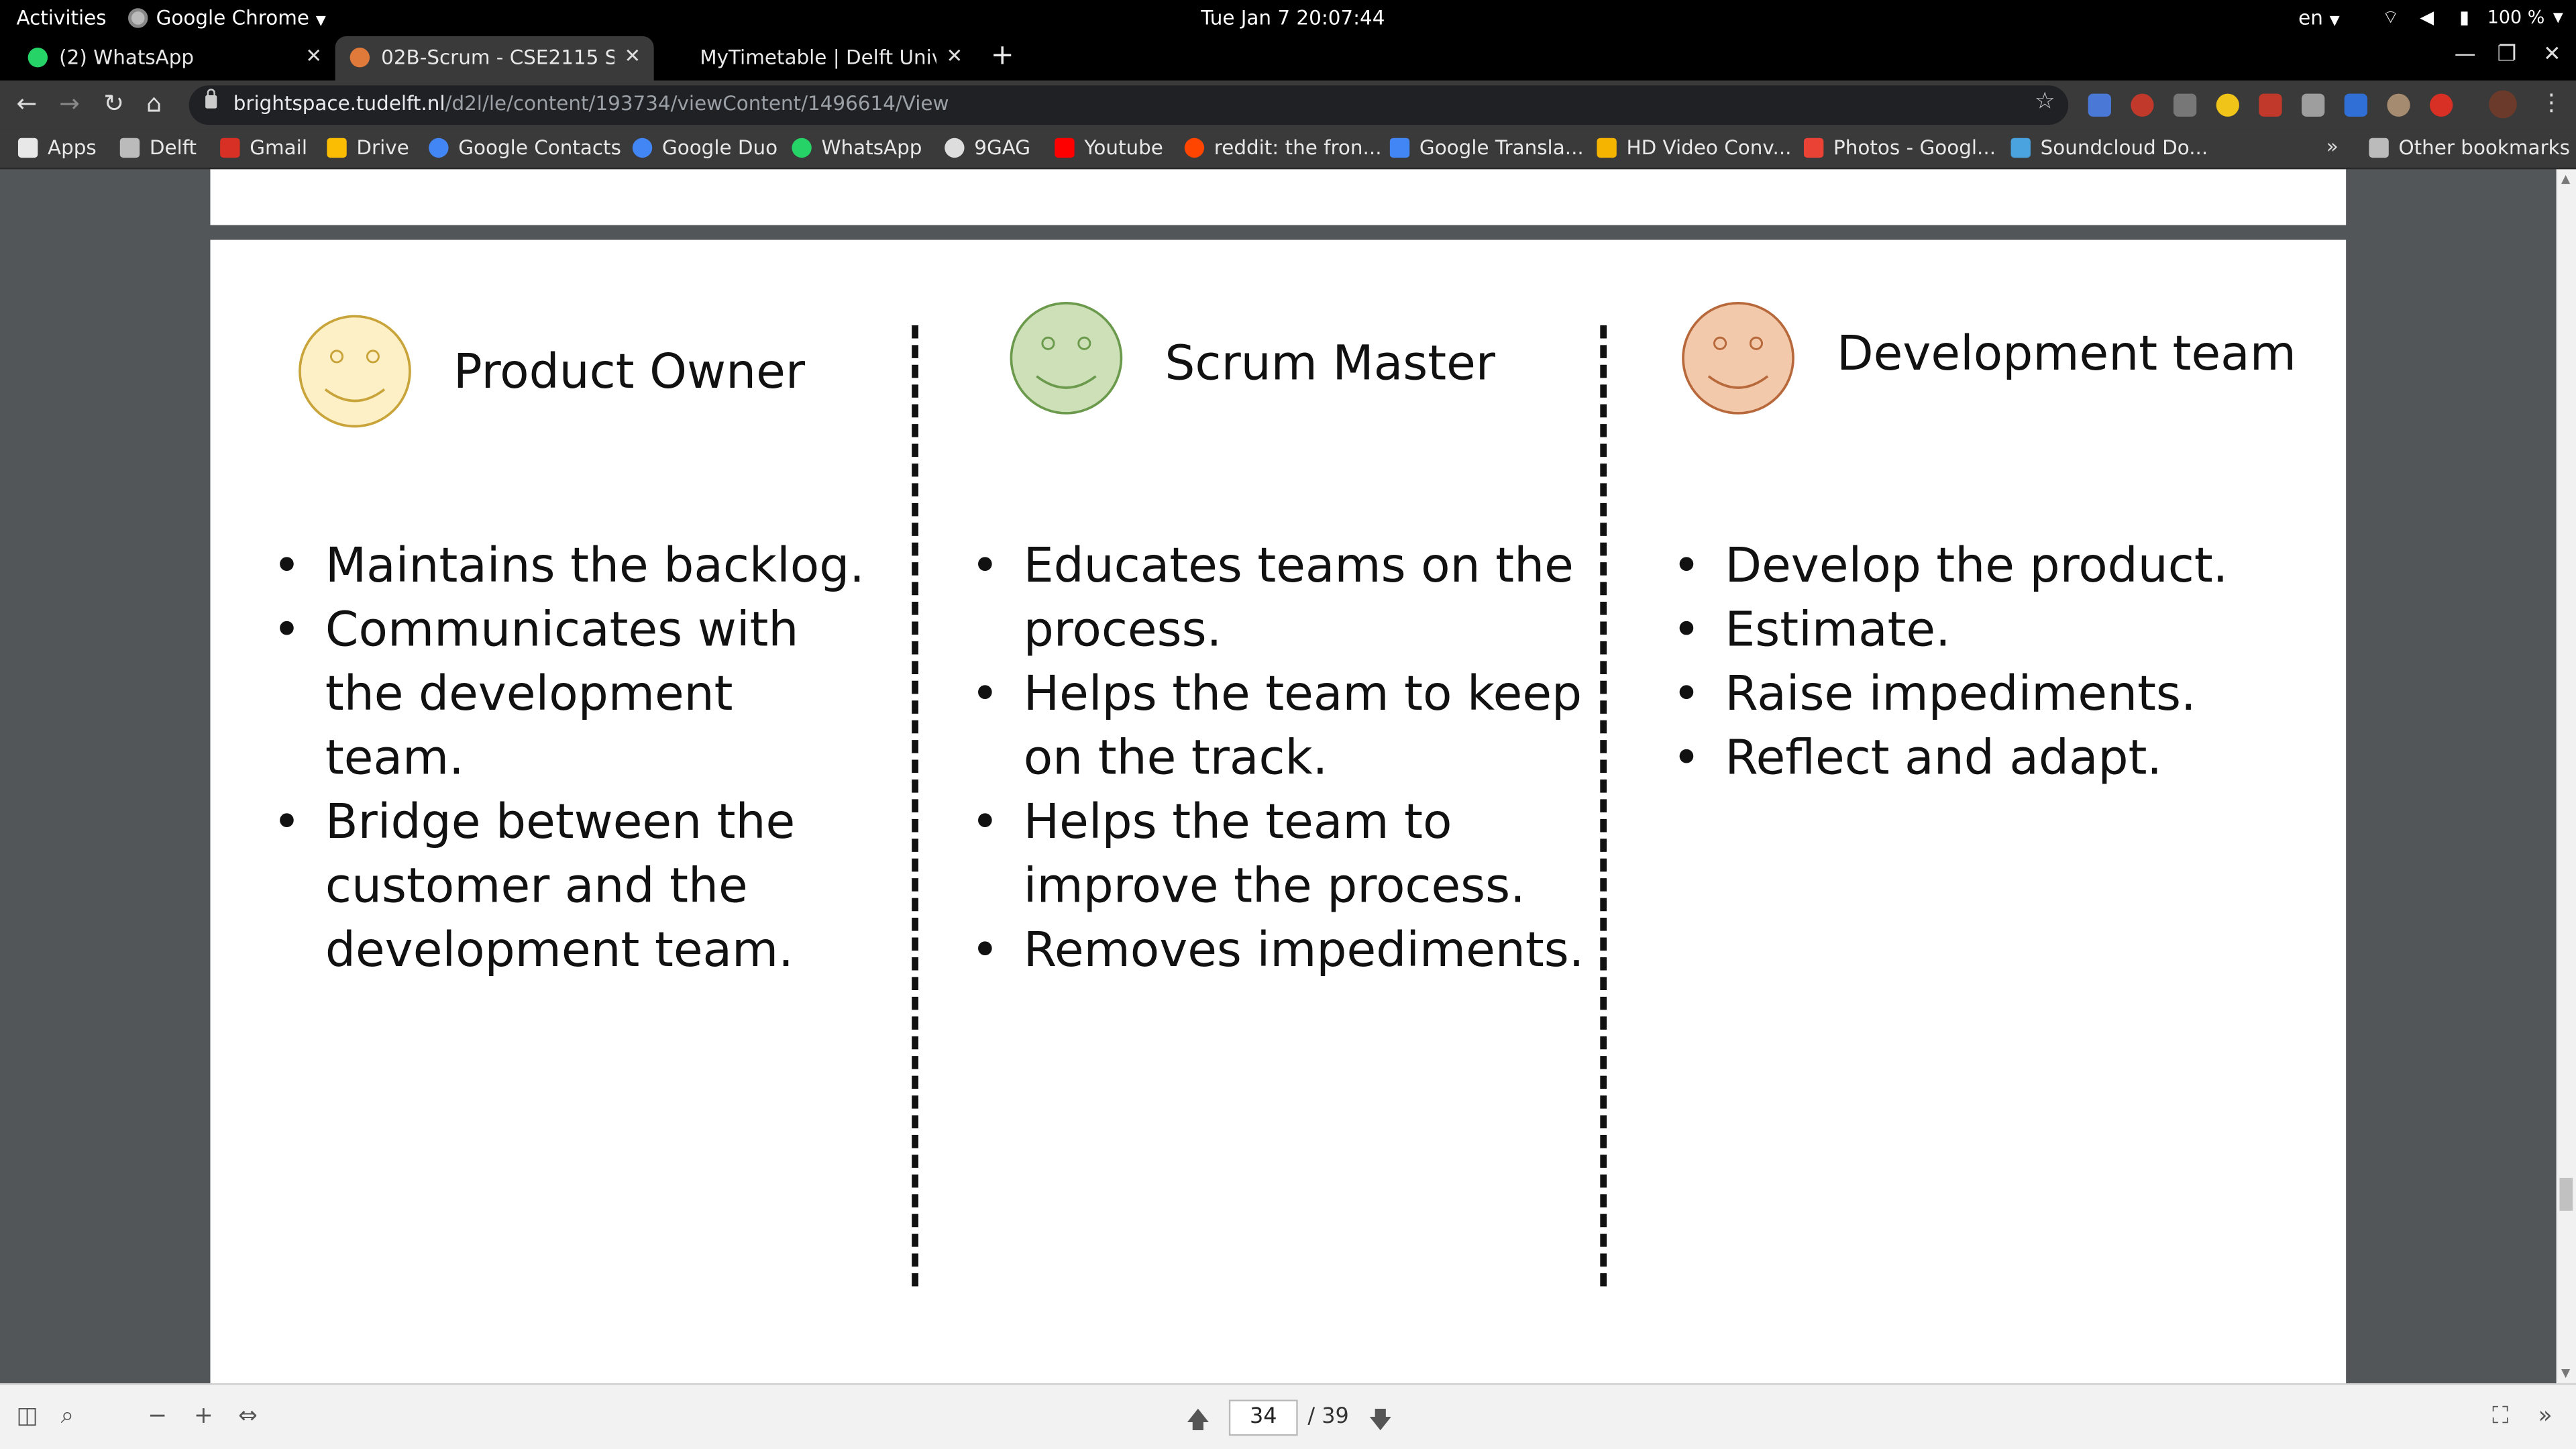 The width and height of the screenshot is (2576, 1449). I want to click on fullscreen-icon: ⛶, so click(2500, 1416).